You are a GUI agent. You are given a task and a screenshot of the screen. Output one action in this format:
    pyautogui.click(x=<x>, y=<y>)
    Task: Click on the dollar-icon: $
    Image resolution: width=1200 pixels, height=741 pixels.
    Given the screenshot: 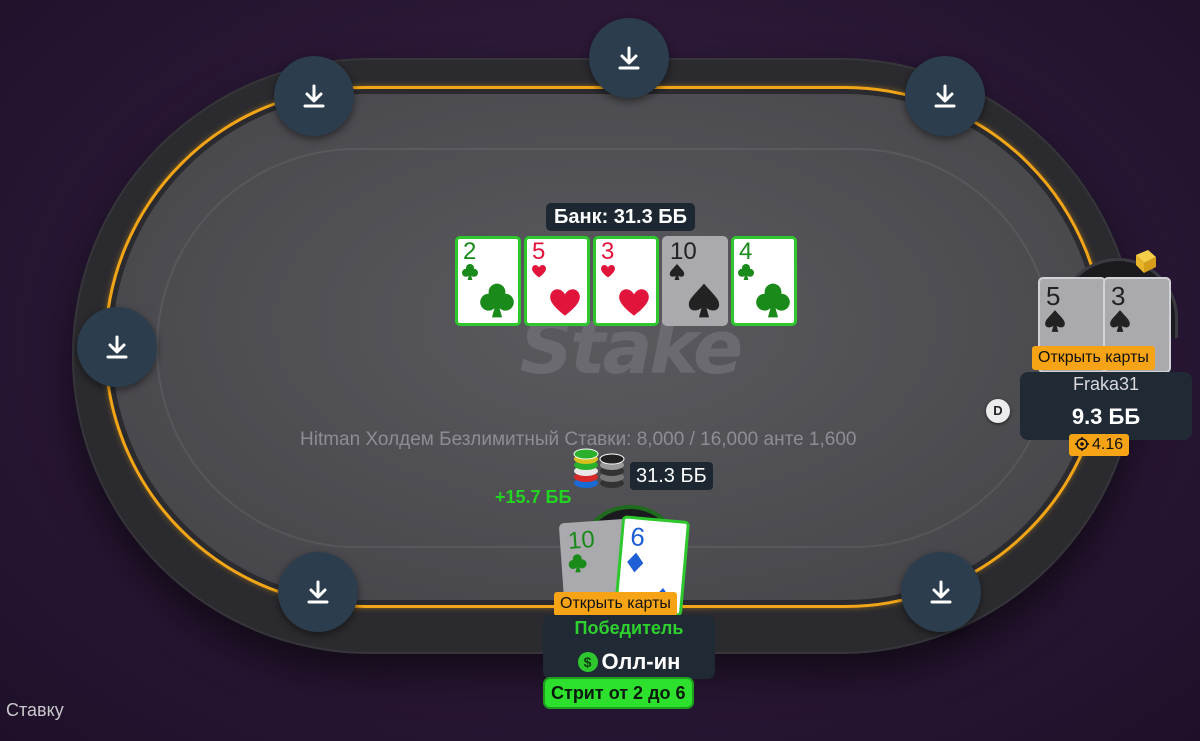 What is the action you would take?
    pyautogui.click(x=587, y=662)
    